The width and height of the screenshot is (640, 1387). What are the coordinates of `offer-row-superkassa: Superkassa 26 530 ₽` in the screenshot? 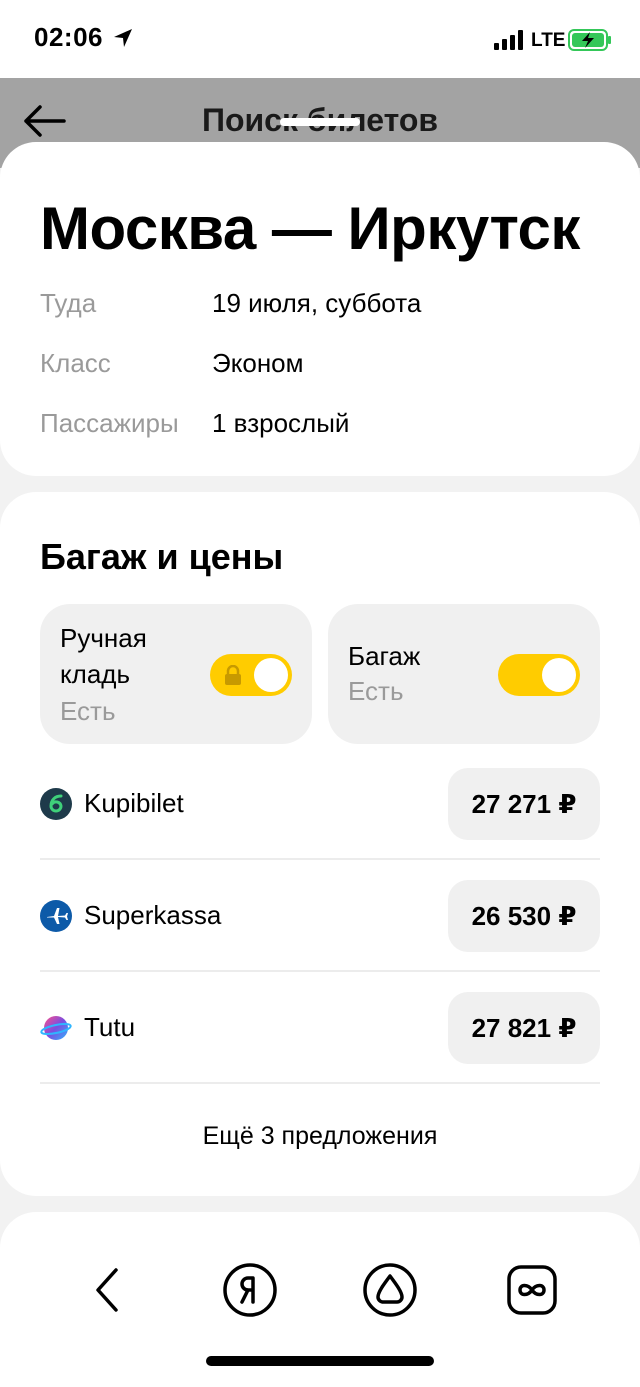 It's located at (320, 936).